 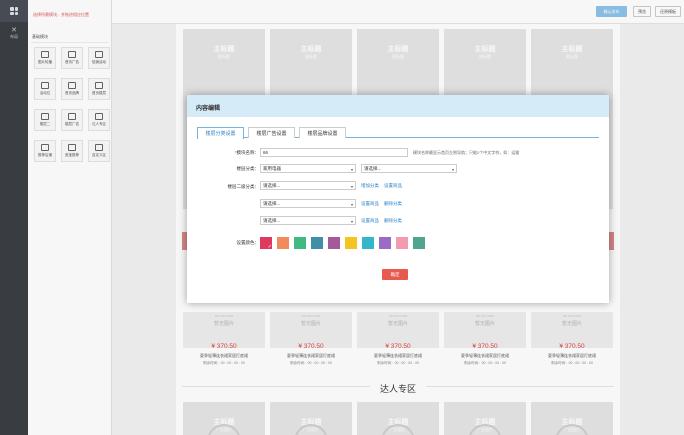 I want to click on color-label: 设置颜色：, so click(x=248, y=242).